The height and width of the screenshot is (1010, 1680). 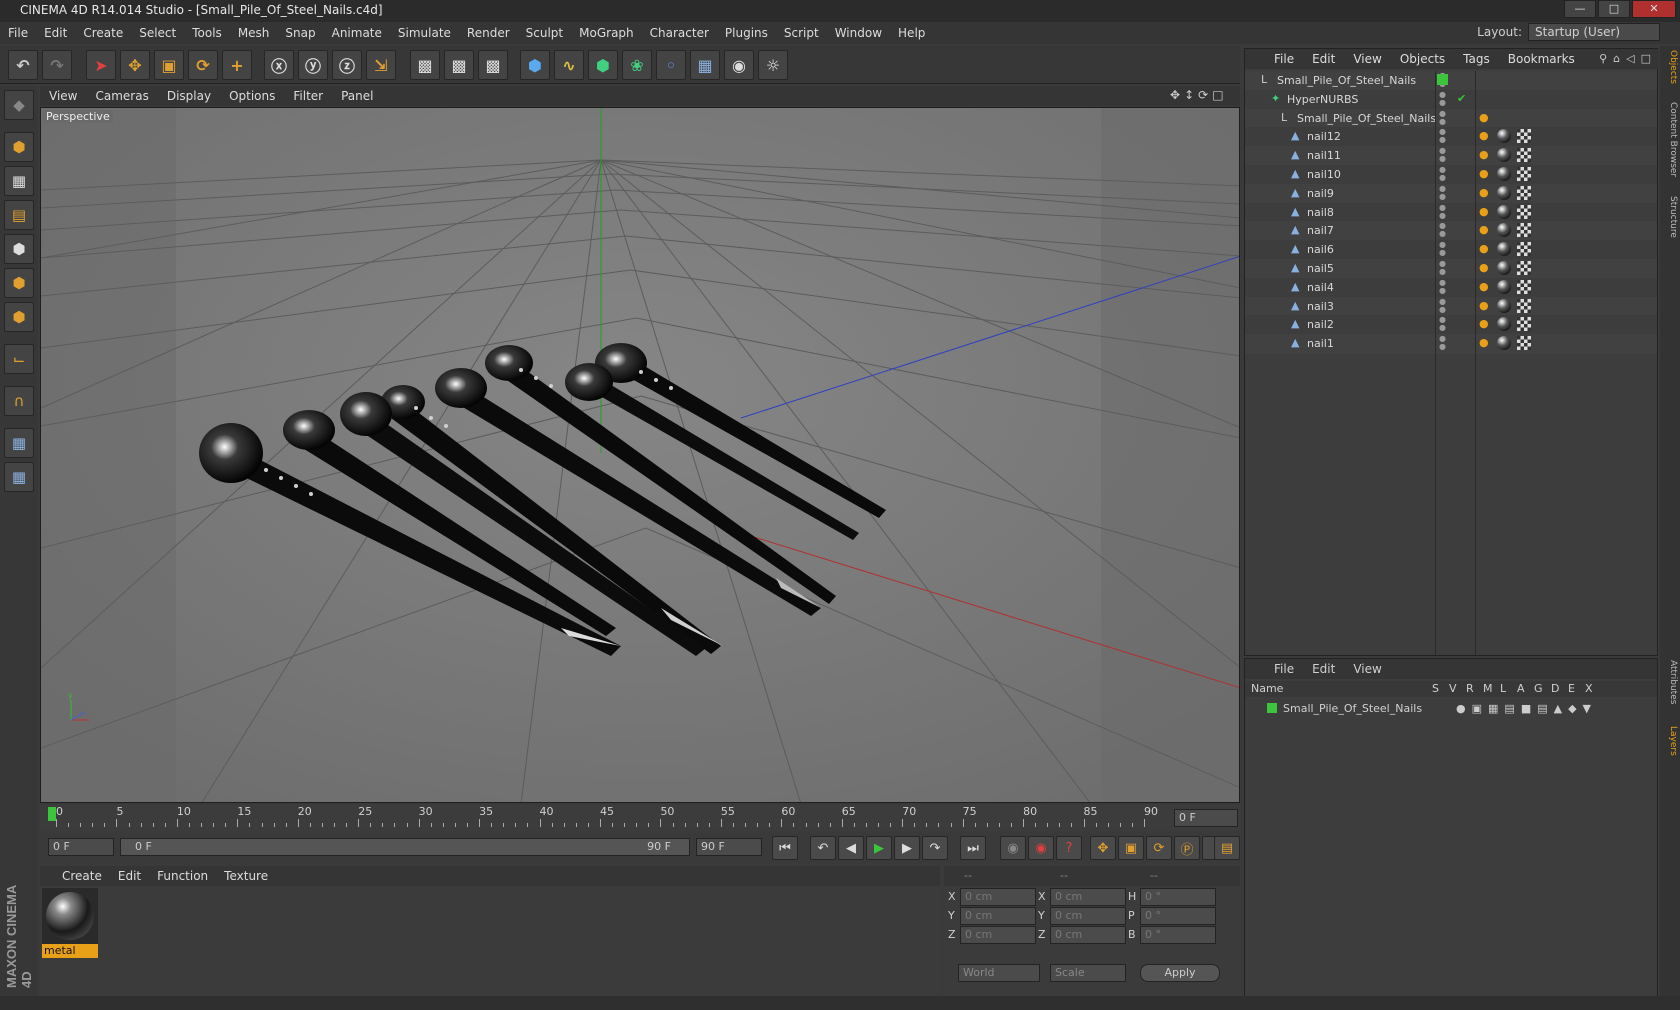 What do you see at coordinates (739, 65) in the screenshot?
I see `camera-icon: ◉` at bounding box center [739, 65].